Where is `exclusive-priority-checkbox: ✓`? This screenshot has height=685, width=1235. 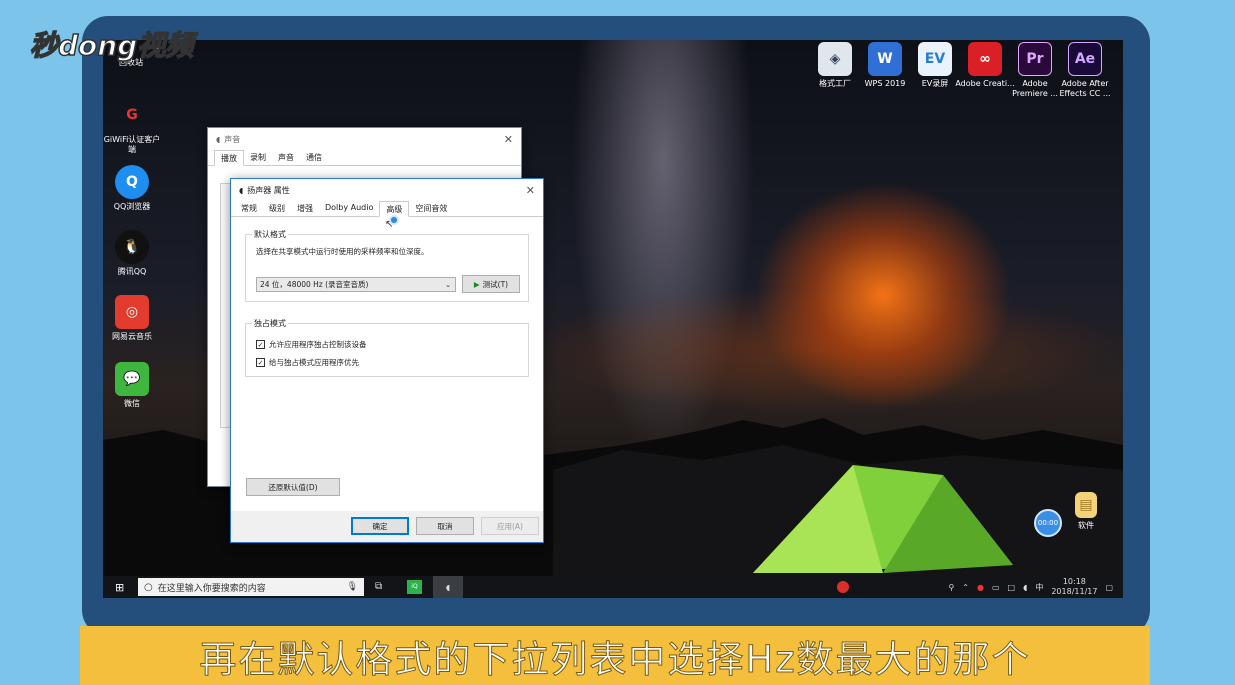
exclusive-priority-checkbox: ✓ is located at coordinates (260, 362).